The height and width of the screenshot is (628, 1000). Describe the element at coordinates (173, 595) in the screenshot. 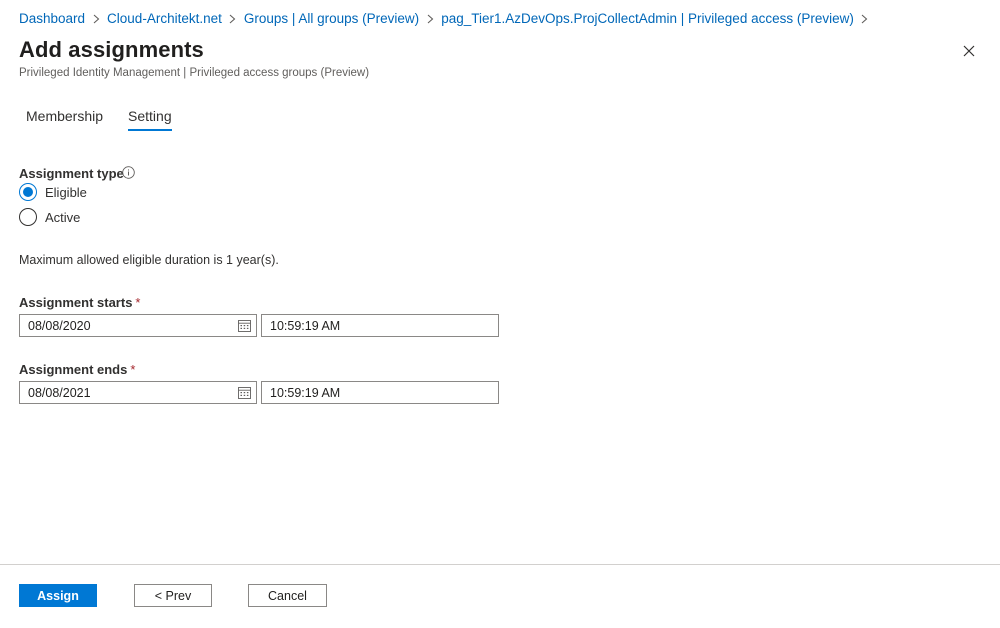

I see `prev-button: < Prev` at that location.